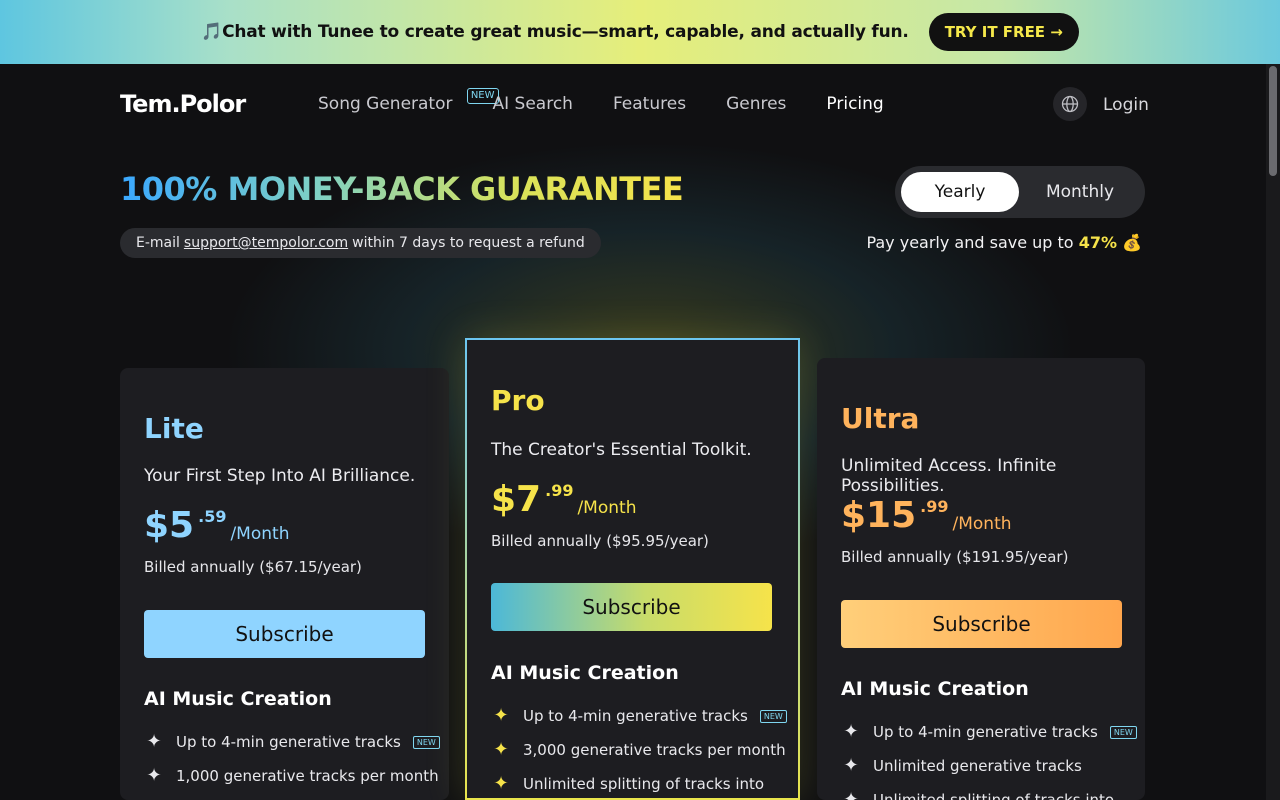  What do you see at coordinates (1080, 192) in the screenshot?
I see `monthly-option: Monthly` at bounding box center [1080, 192].